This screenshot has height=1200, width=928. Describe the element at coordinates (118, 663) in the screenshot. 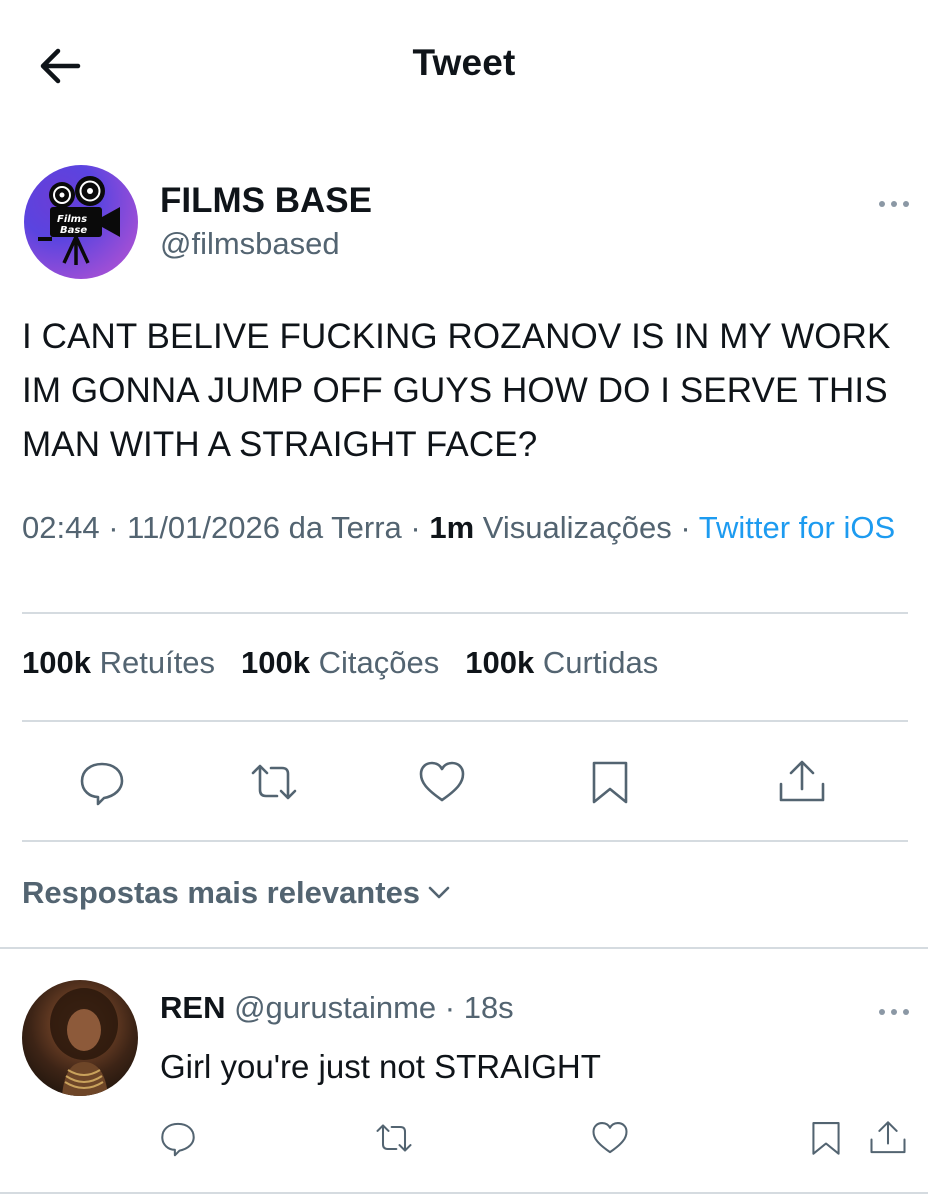

I see `retweets-stat: 100k Retuítes` at that location.